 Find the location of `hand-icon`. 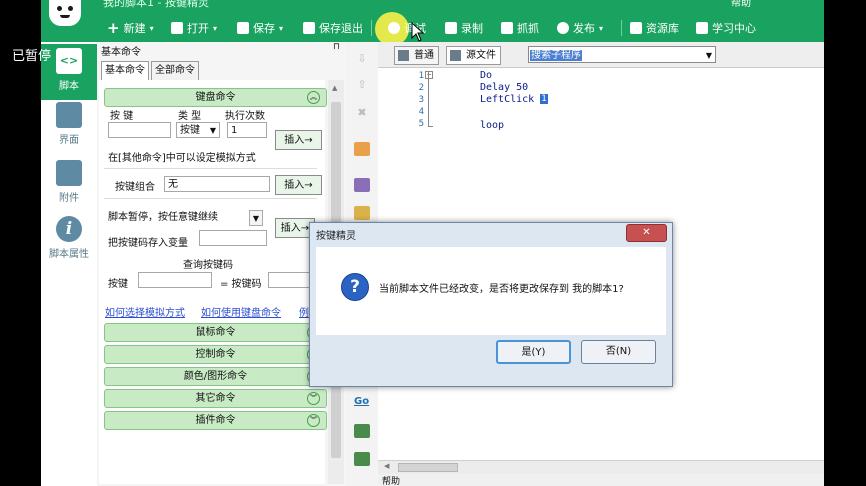

hand-icon is located at coordinates (362, 149).